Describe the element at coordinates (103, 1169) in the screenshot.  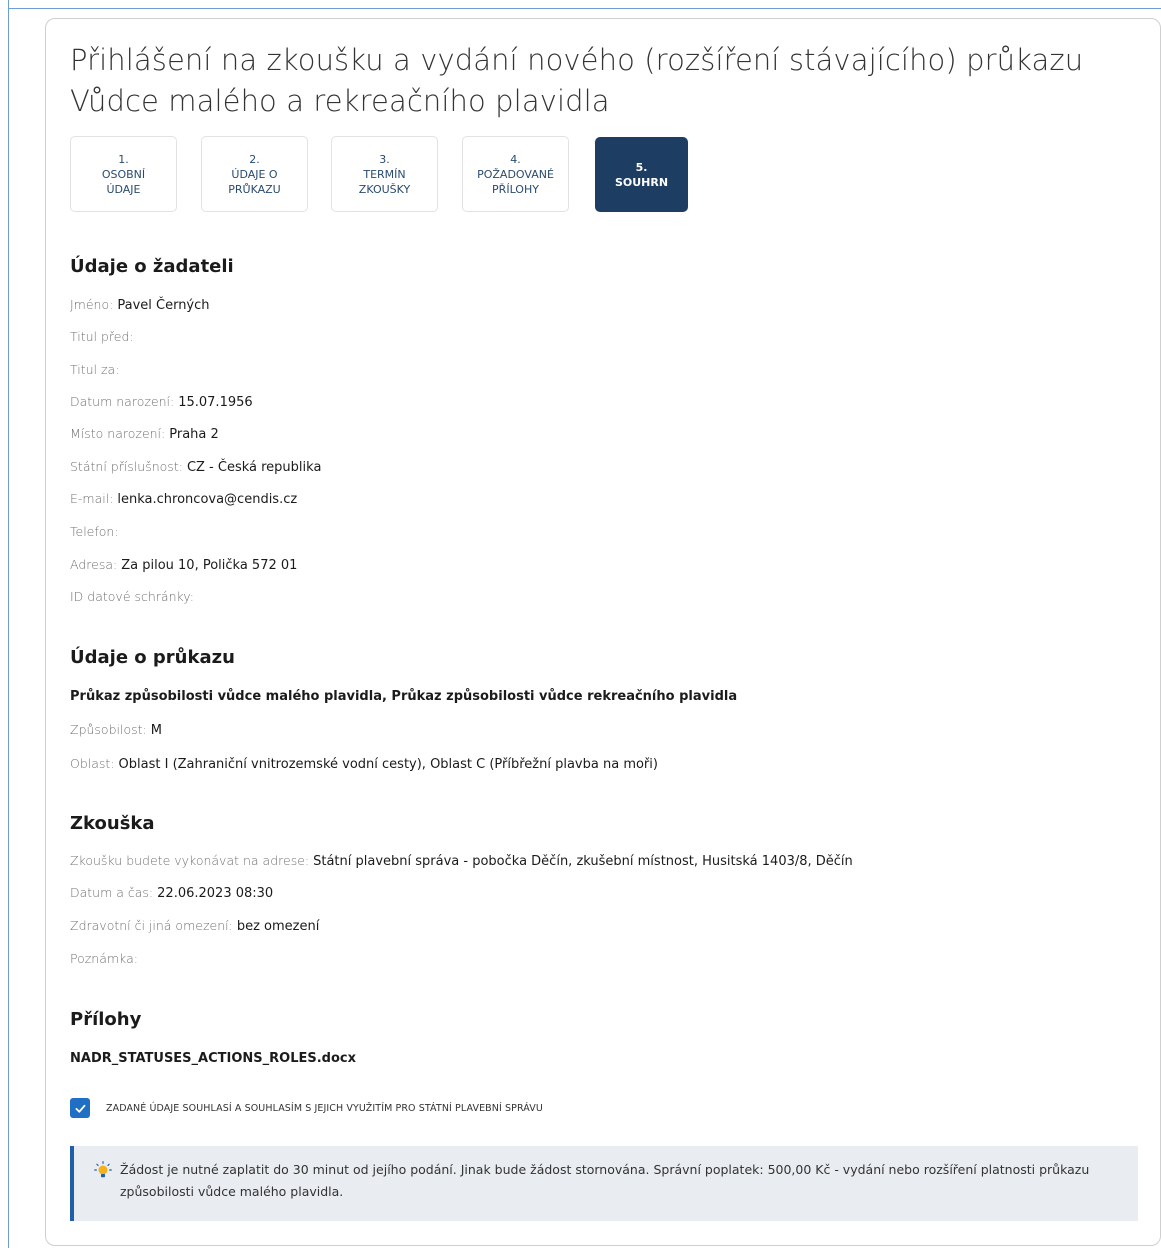
I see `lightbulb-icon` at that location.